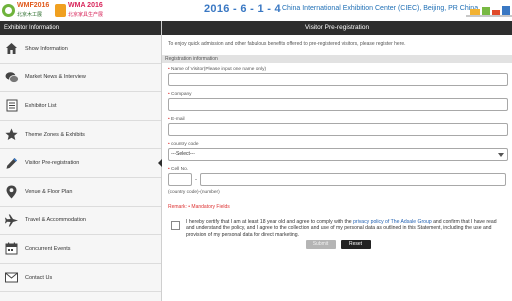 The height and width of the screenshot is (301, 512). What do you see at coordinates (338, 104) in the screenshot?
I see `company-field` at bounding box center [338, 104].